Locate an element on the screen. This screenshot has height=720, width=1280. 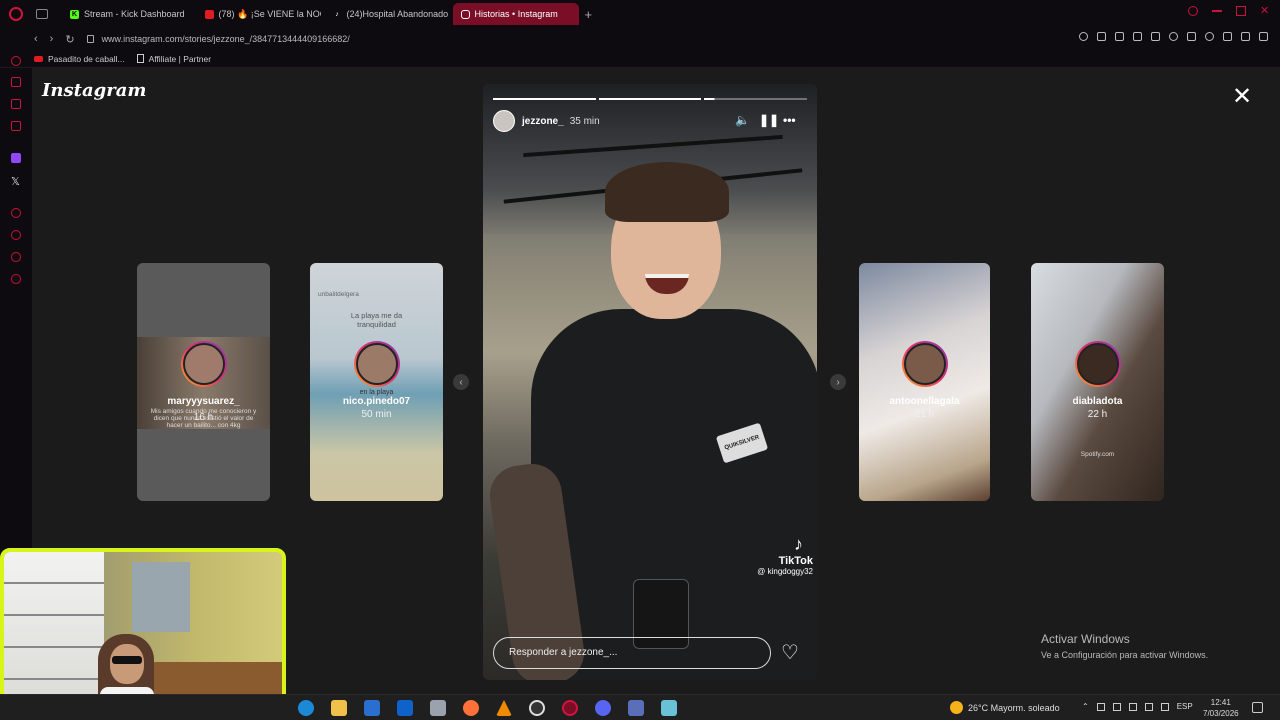
story-username: jezzone_ is located at coordinates (543, 121).